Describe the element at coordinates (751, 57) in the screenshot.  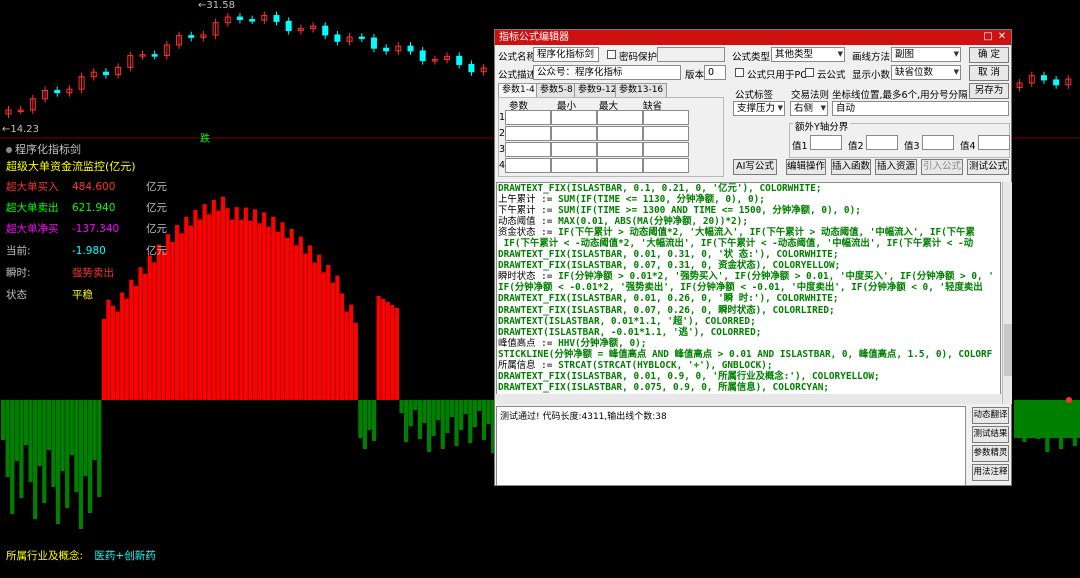
I see `formula-type-label: 公式类型` at that location.